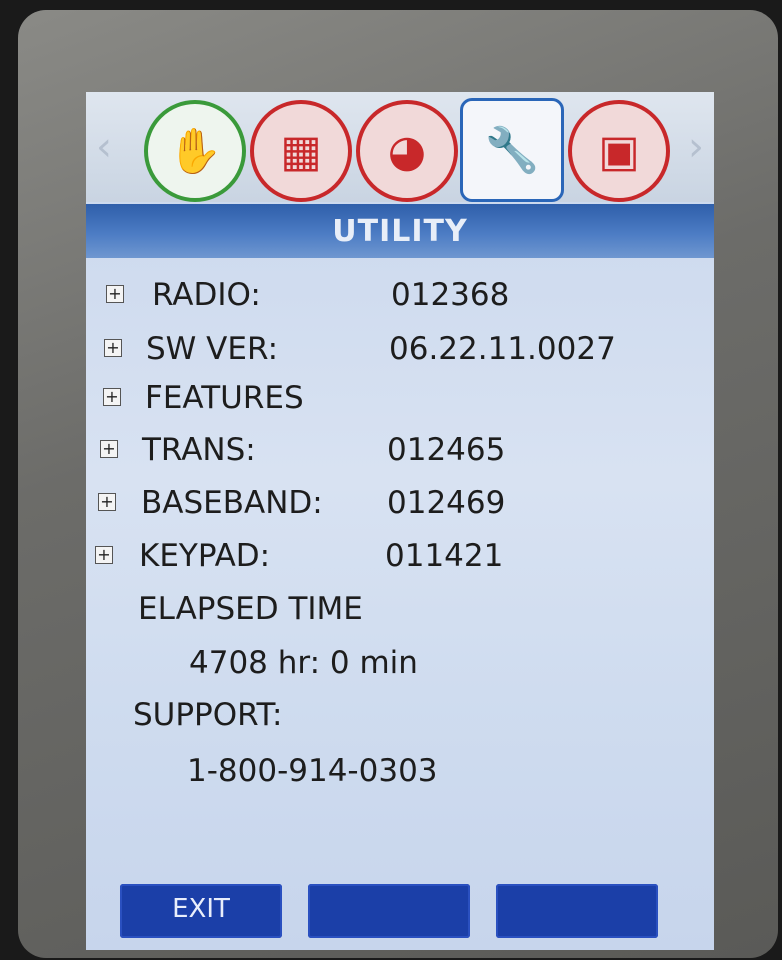  Describe the element at coordinates (400, 231) in the screenshot. I see `page-title: UTILITY` at that location.